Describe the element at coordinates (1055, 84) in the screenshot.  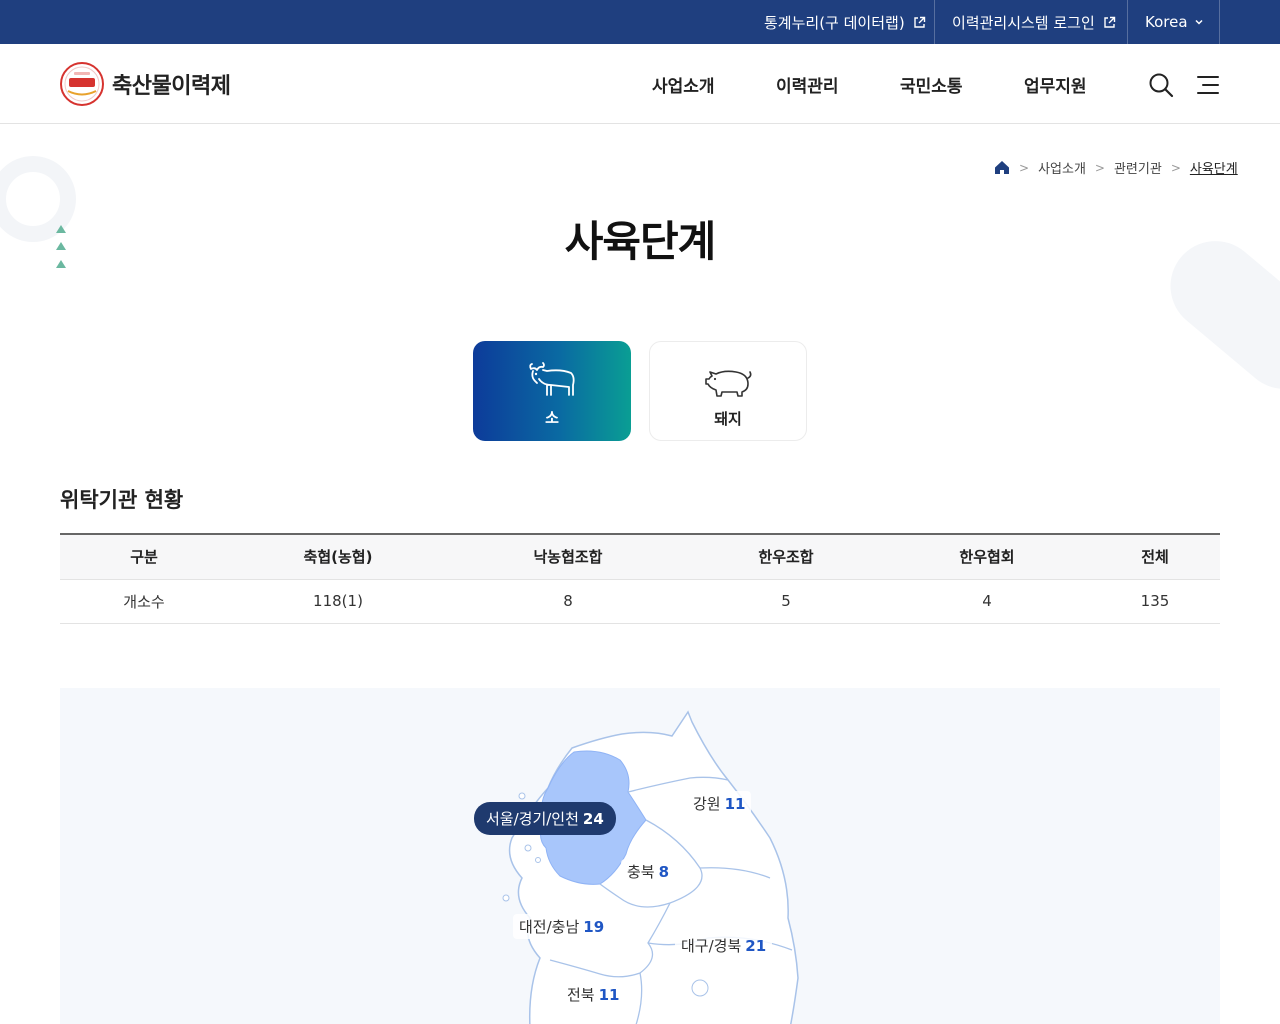
I see `nav-work-support: 업무지원` at that location.